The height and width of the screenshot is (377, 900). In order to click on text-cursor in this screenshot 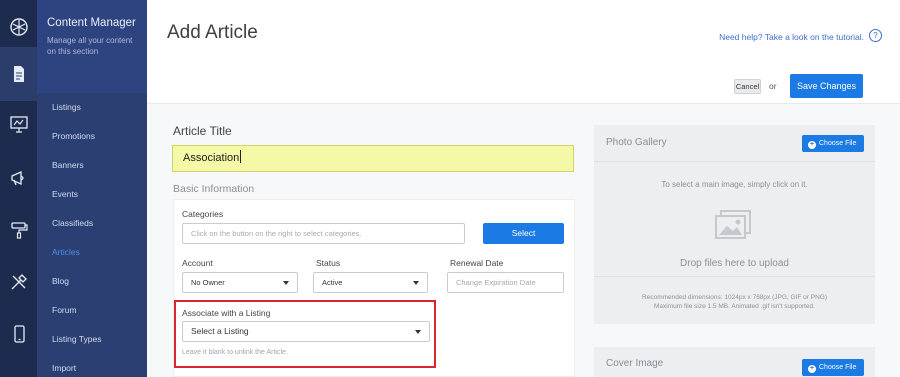, I will do `click(241, 156)`.